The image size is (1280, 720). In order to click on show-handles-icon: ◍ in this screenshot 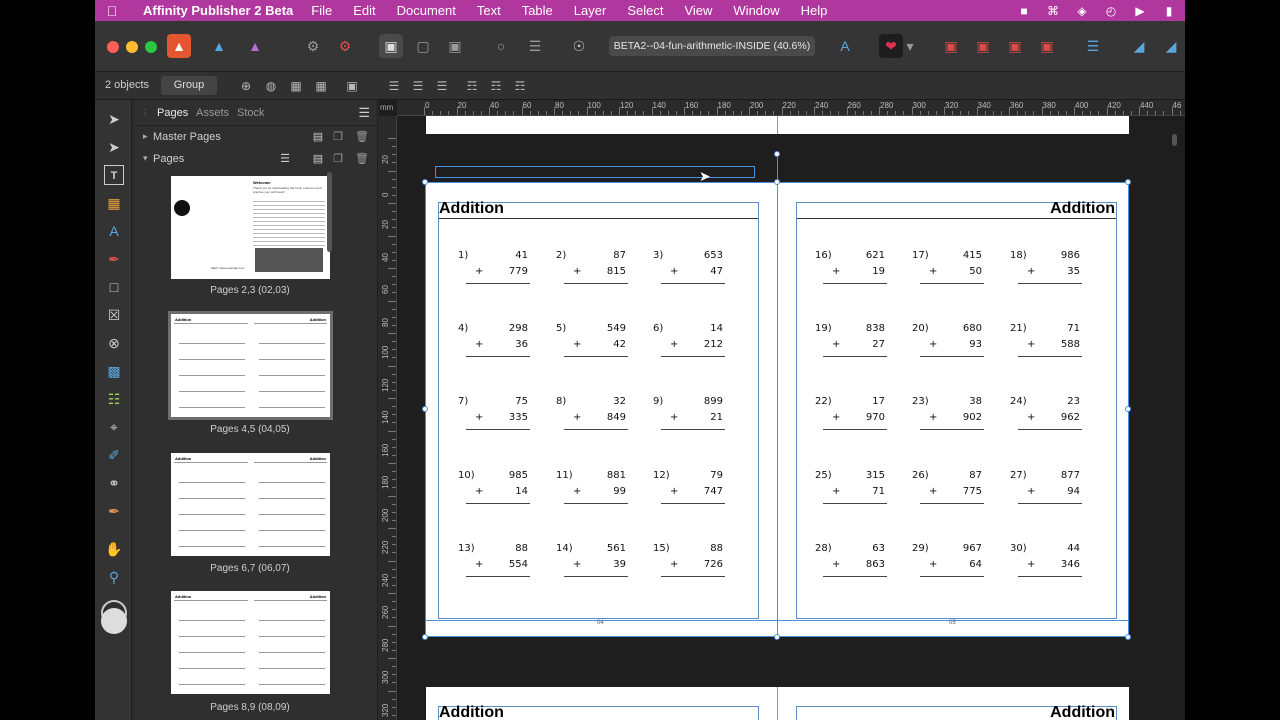, I will do `click(271, 86)`.